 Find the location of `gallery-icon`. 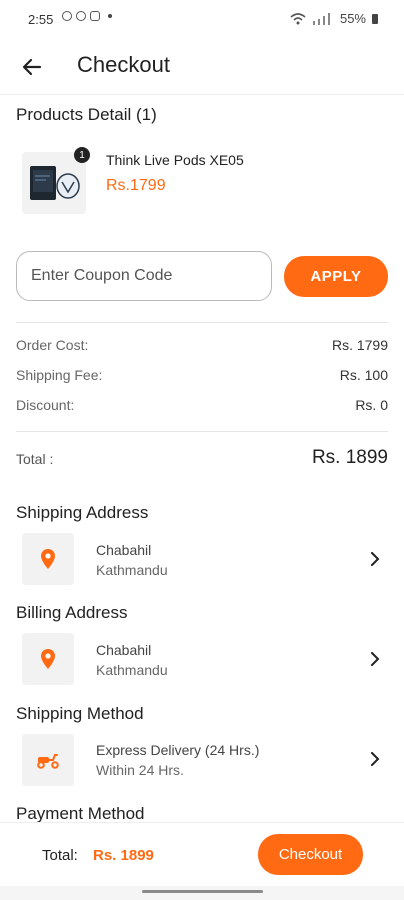

gallery-icon is located at coordinates (95, 16).